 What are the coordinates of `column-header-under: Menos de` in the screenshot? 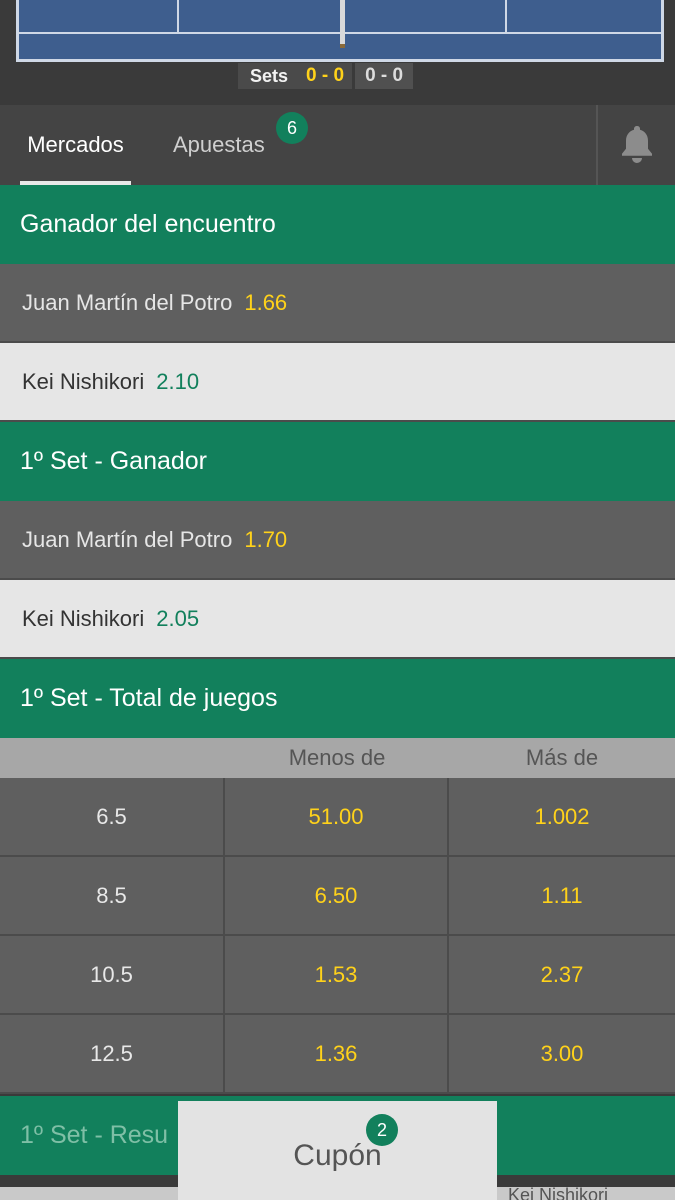 It's located at (337, 757).